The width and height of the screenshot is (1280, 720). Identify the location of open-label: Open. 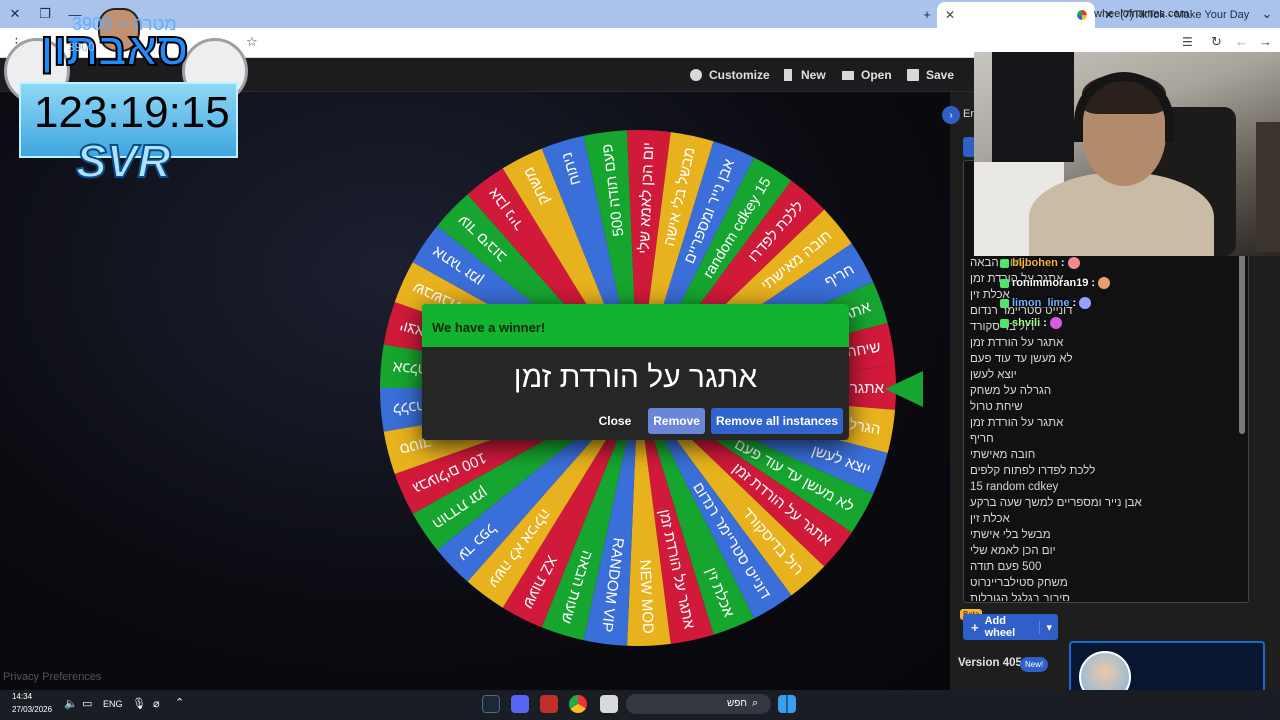
(876, 75).